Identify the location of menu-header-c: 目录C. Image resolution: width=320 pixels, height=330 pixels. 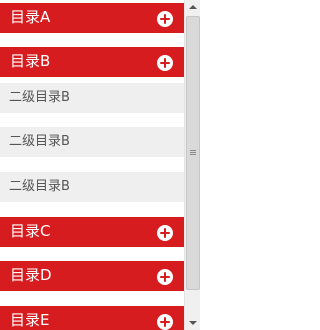
(92, 232).